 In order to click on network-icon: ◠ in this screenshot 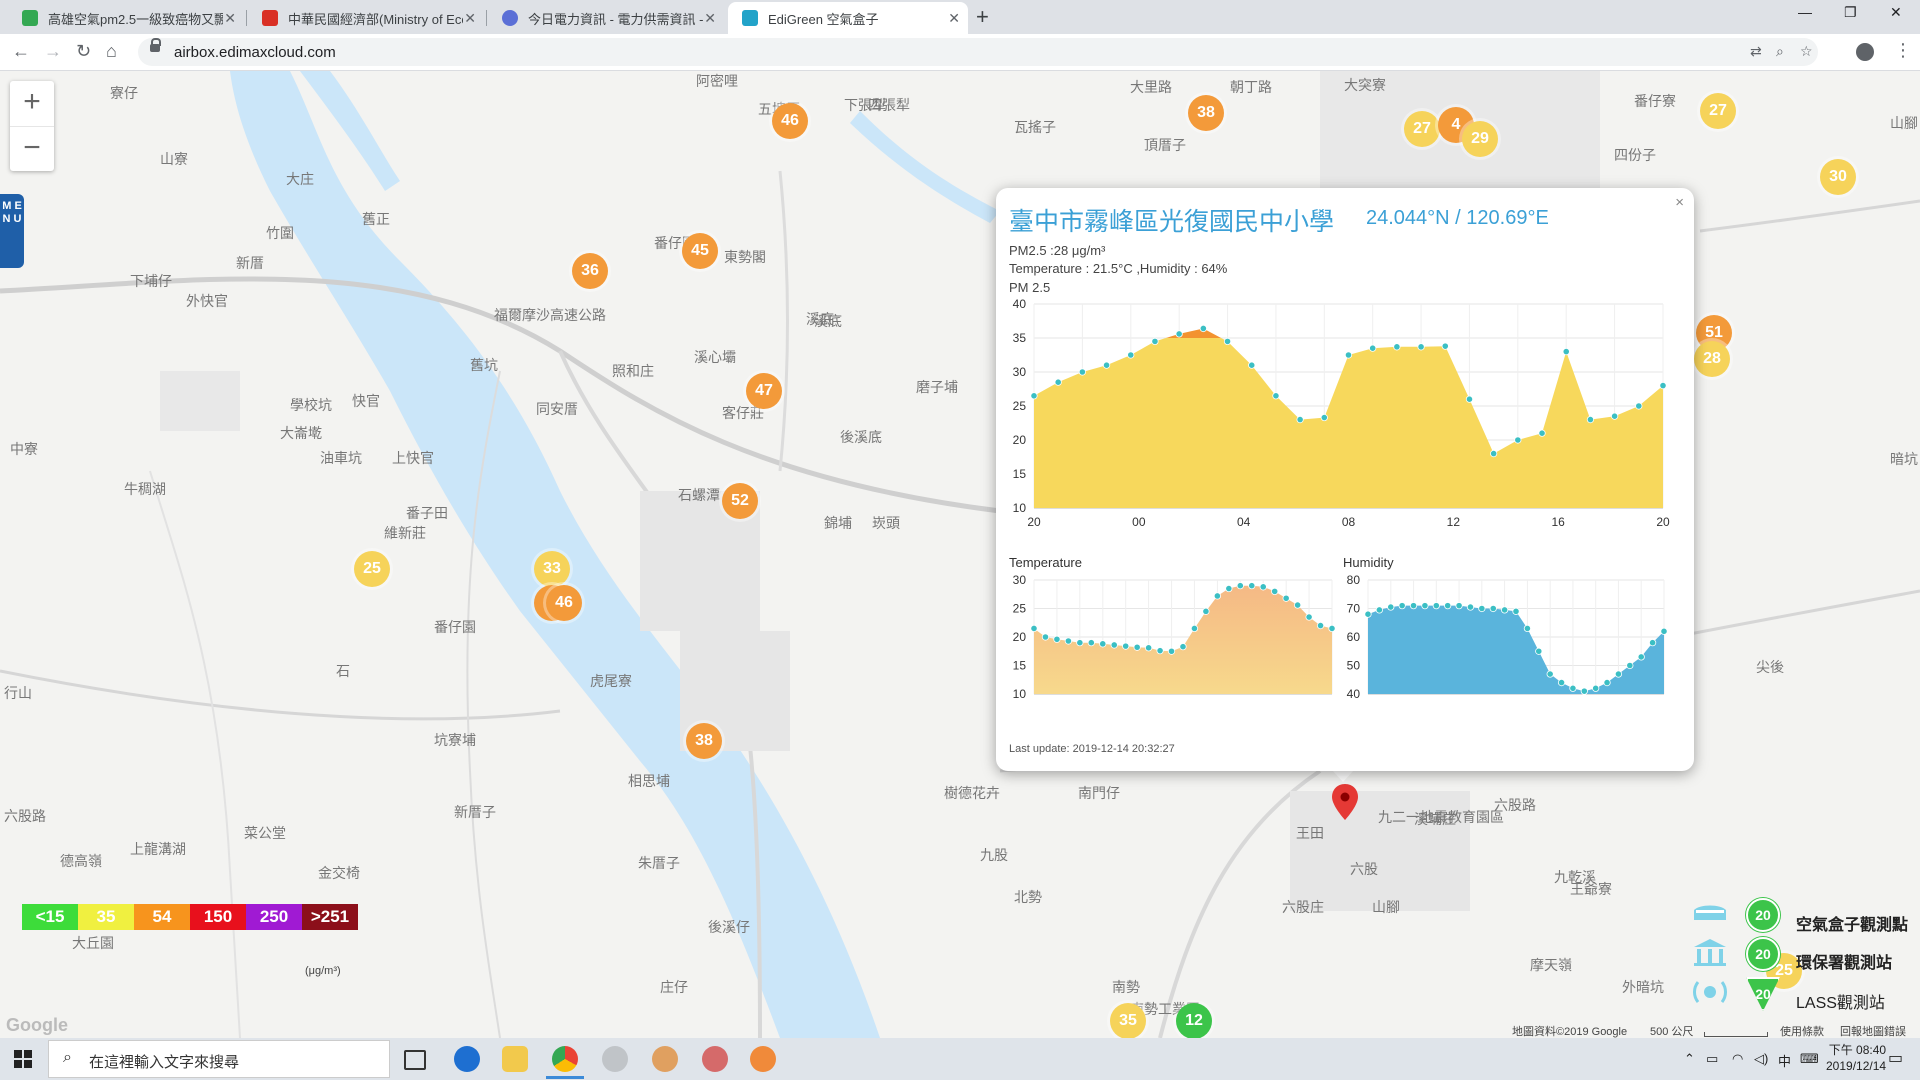, I will do `click(1737, 1059)`.